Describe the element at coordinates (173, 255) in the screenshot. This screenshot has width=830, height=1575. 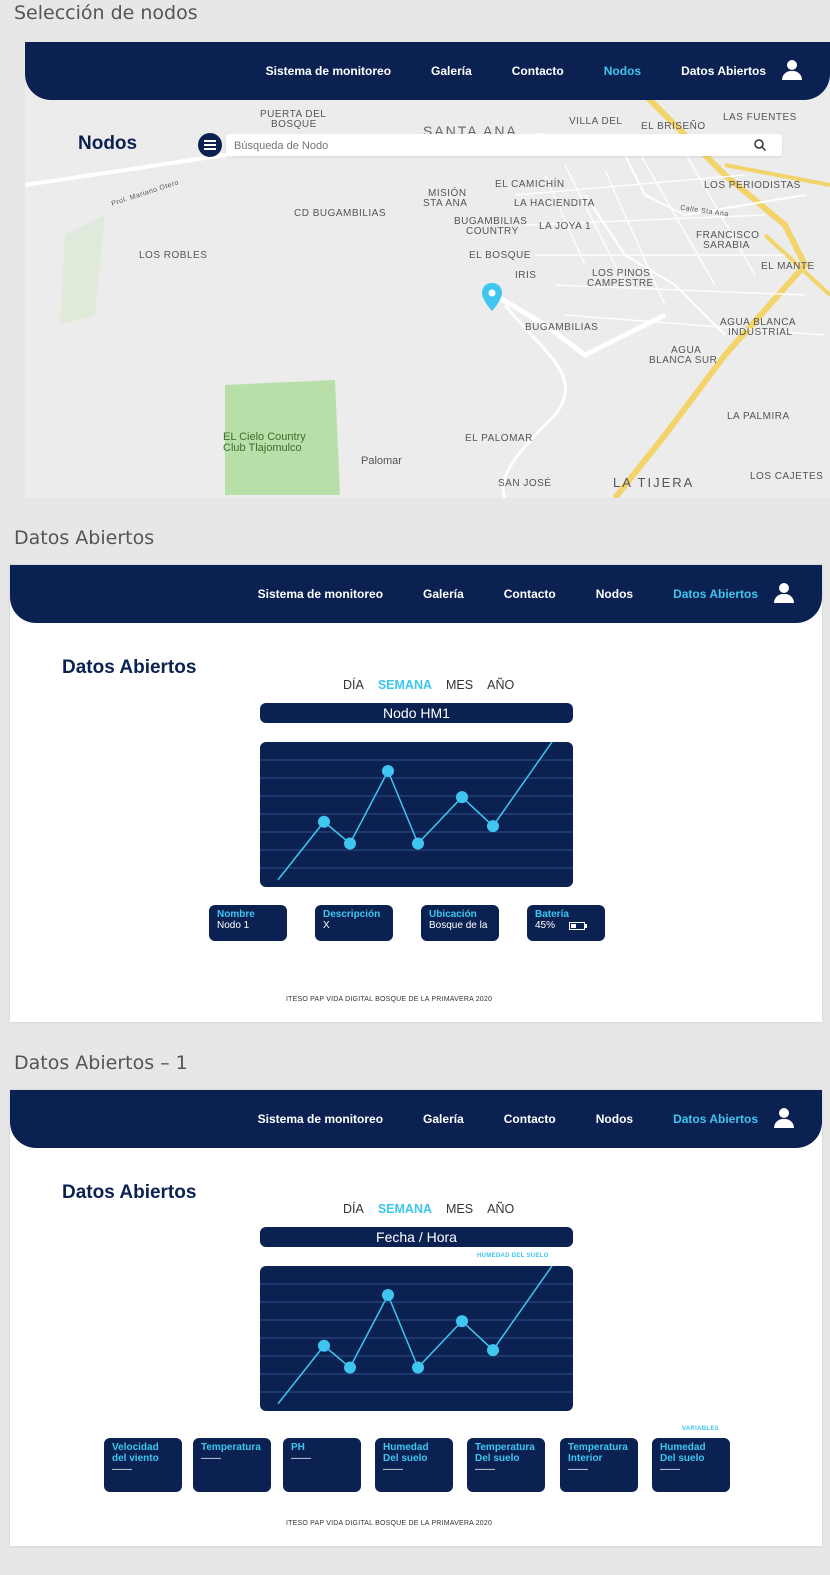
I see `map-label: LOS ROBLES` at that location.